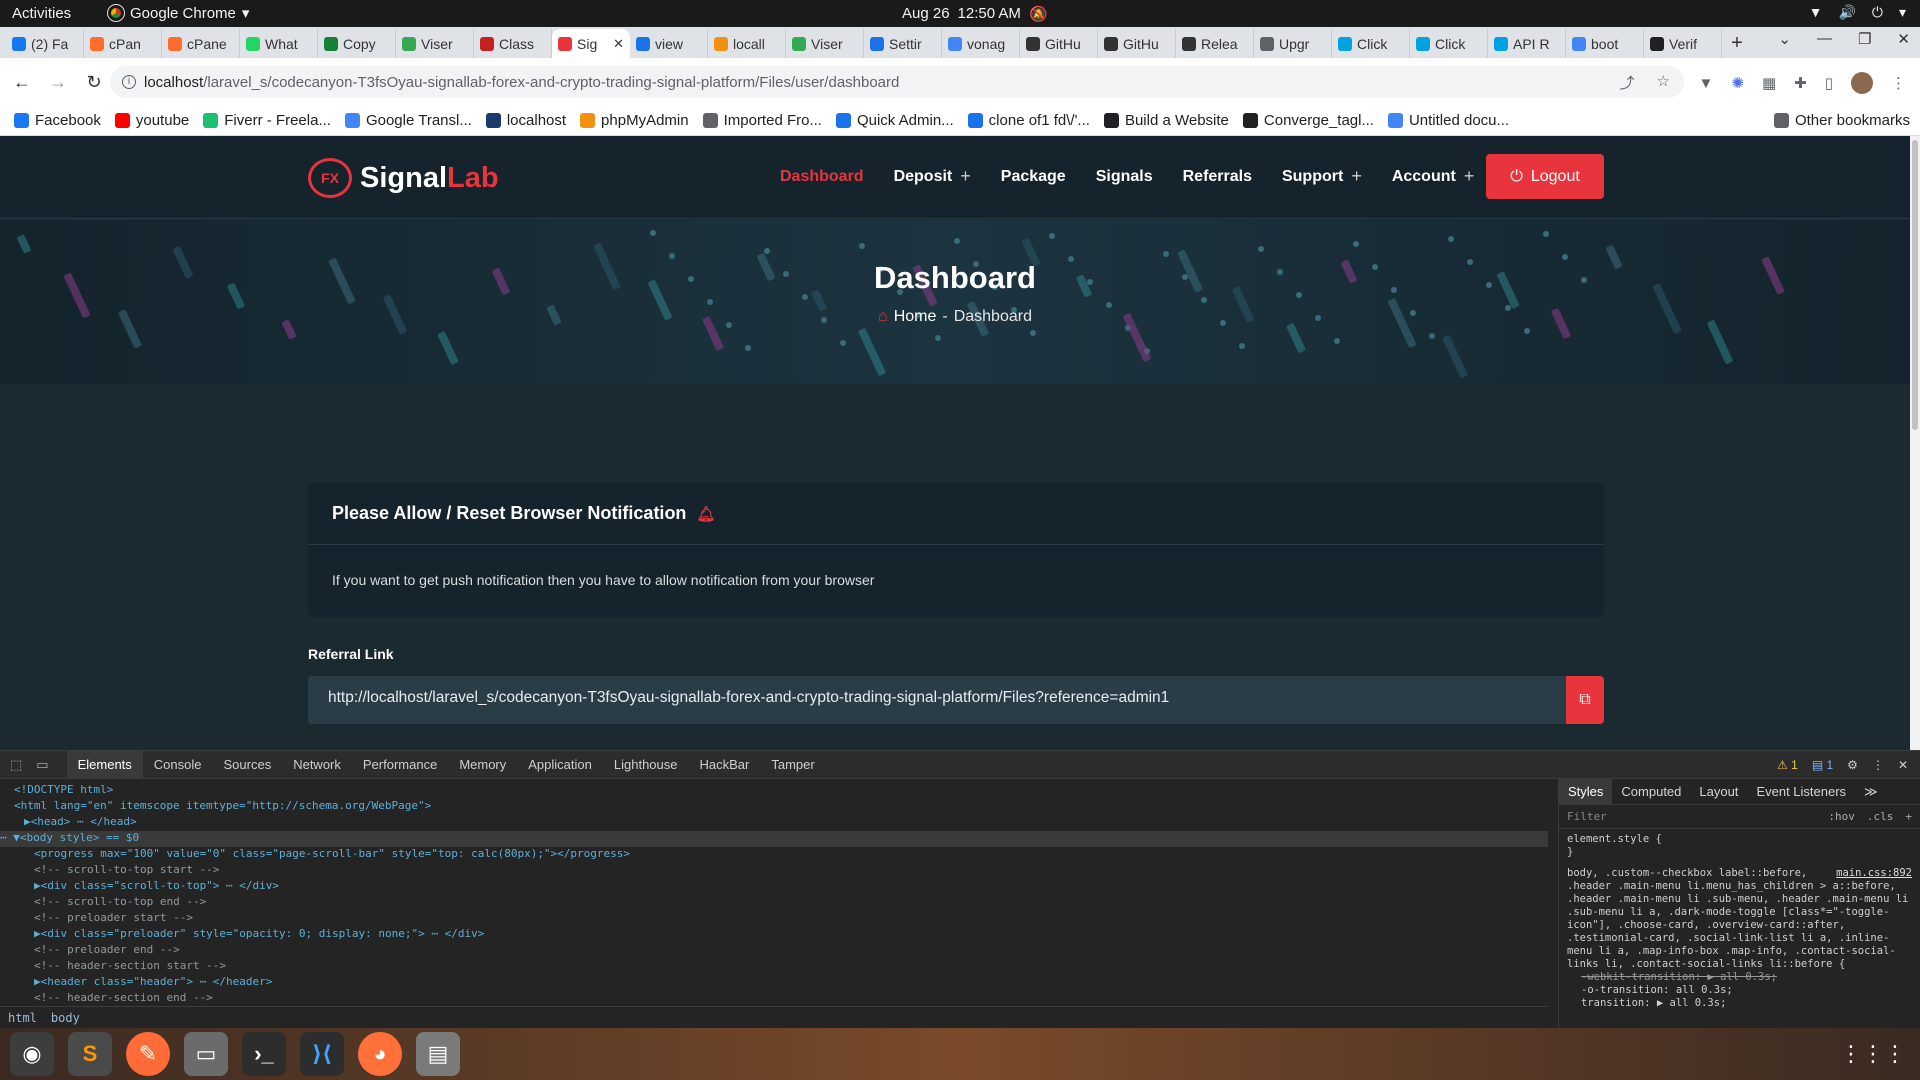  I want to click on sublime-text-icon: S, so click(90, 1054).